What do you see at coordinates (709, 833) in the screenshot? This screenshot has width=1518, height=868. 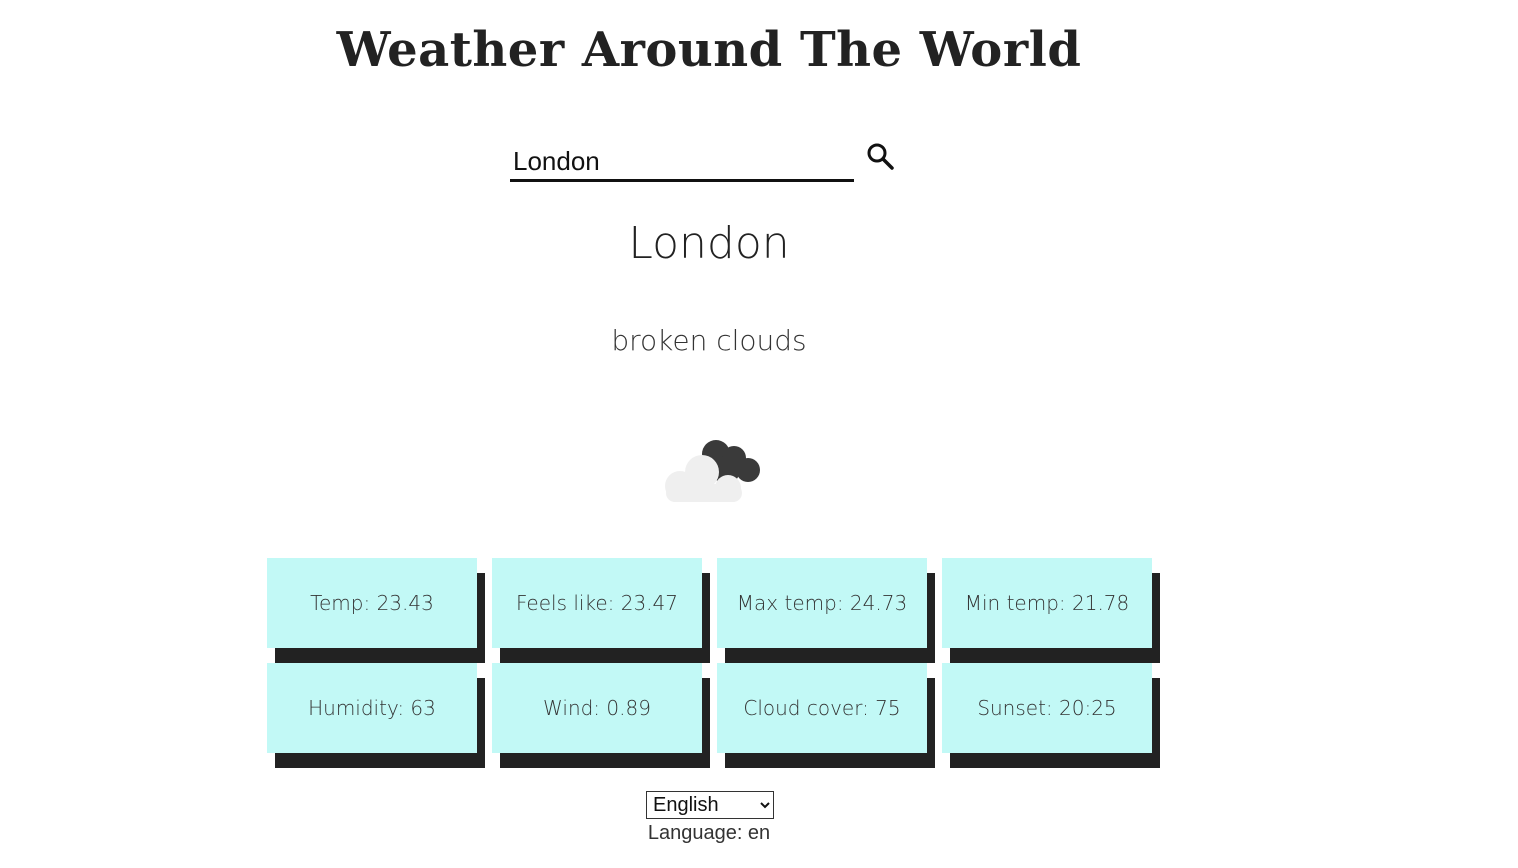 I see `language-label: Language: en` at bounding box center [709, 833].